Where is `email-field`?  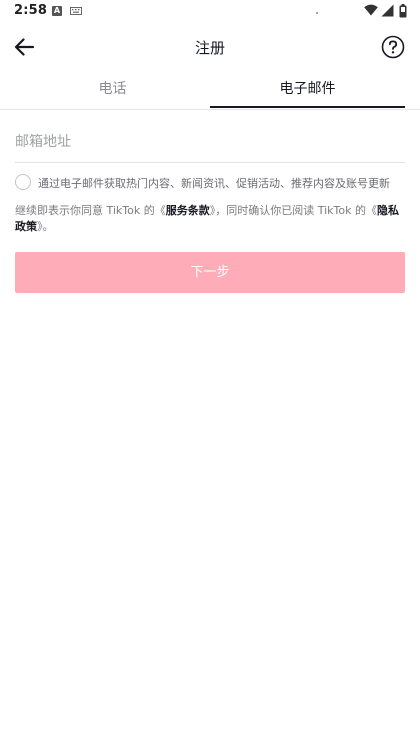
email-field is located at coordinates (210, 142).